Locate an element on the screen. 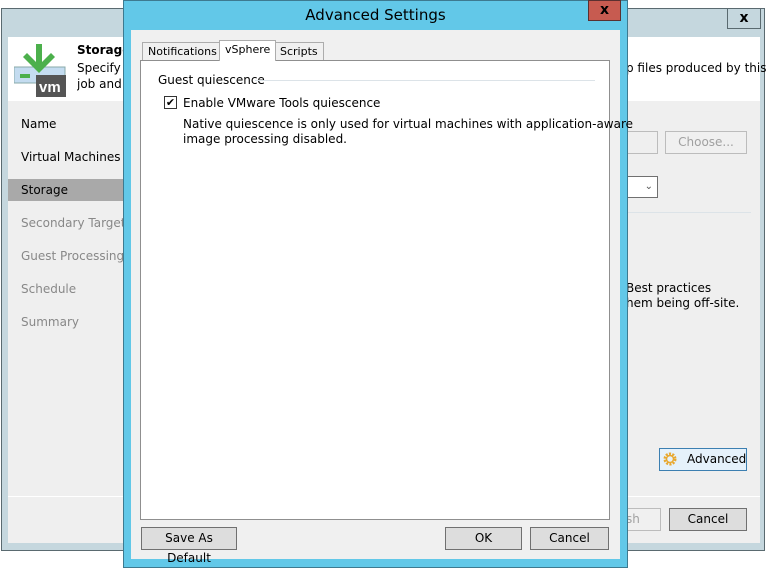 The image size is (768, 568). wizard-cancel-button: Cancel is located at coordinates (708, 519).